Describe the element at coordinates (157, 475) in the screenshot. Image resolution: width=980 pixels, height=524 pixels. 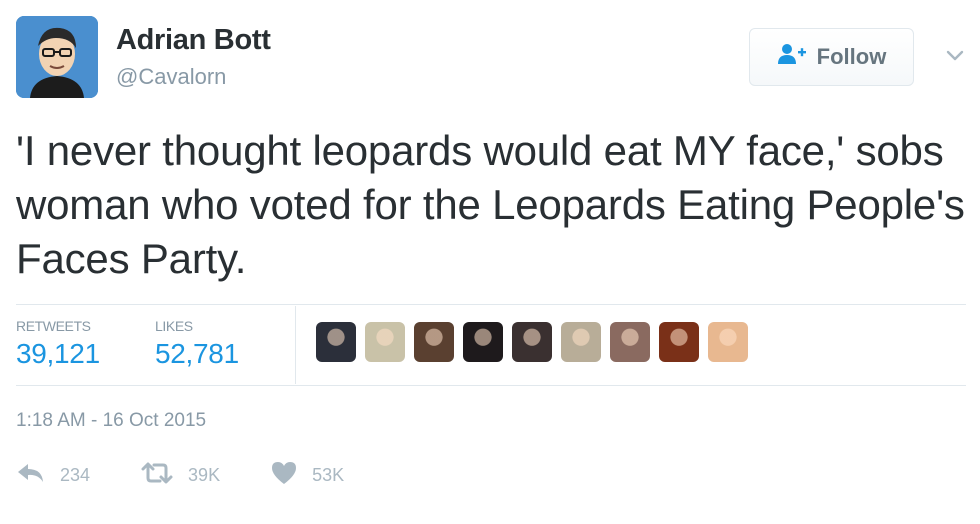
I see `retweet-icon` at that location.